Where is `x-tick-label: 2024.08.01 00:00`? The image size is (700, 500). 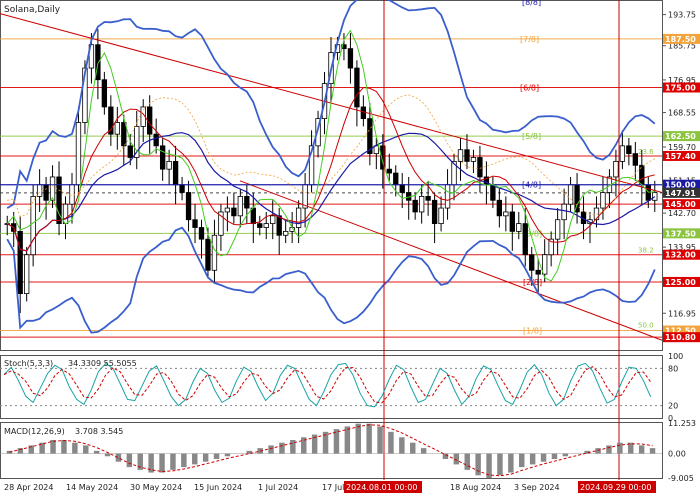
x-tick-label: 2024.08.01 00:00 is located at coordinates (381, 487).